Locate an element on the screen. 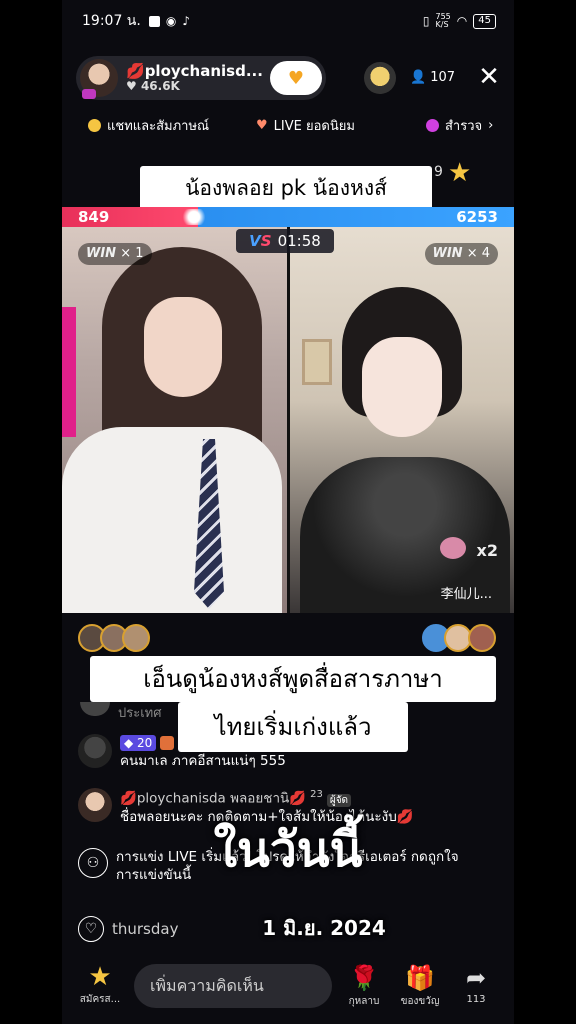 This screenshot has height=1024, width=576. streamer-left-shirt is located at coordinates (172, 520).